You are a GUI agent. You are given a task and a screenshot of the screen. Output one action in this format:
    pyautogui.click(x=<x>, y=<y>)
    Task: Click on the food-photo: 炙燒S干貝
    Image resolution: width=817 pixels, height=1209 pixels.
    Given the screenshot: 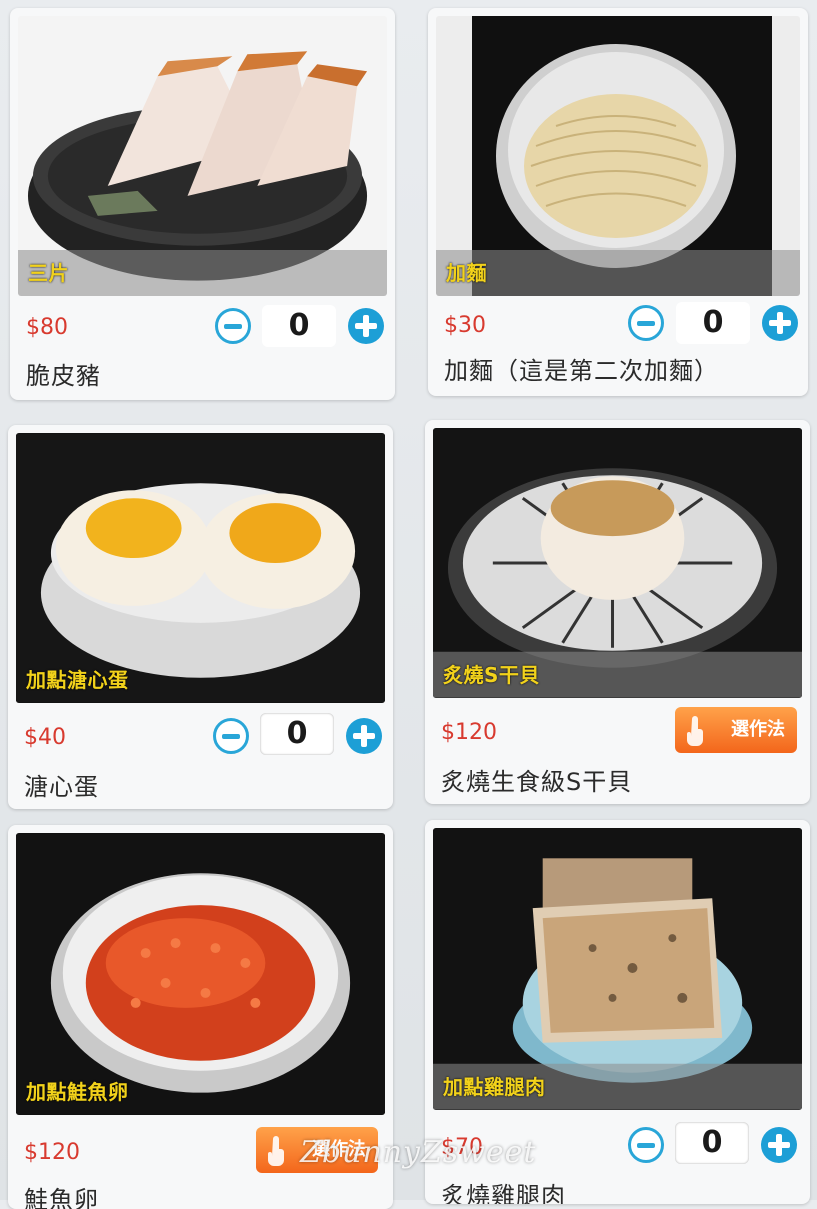 What is the action you would take?
    pyautogui.click(x=617, y=563)
    